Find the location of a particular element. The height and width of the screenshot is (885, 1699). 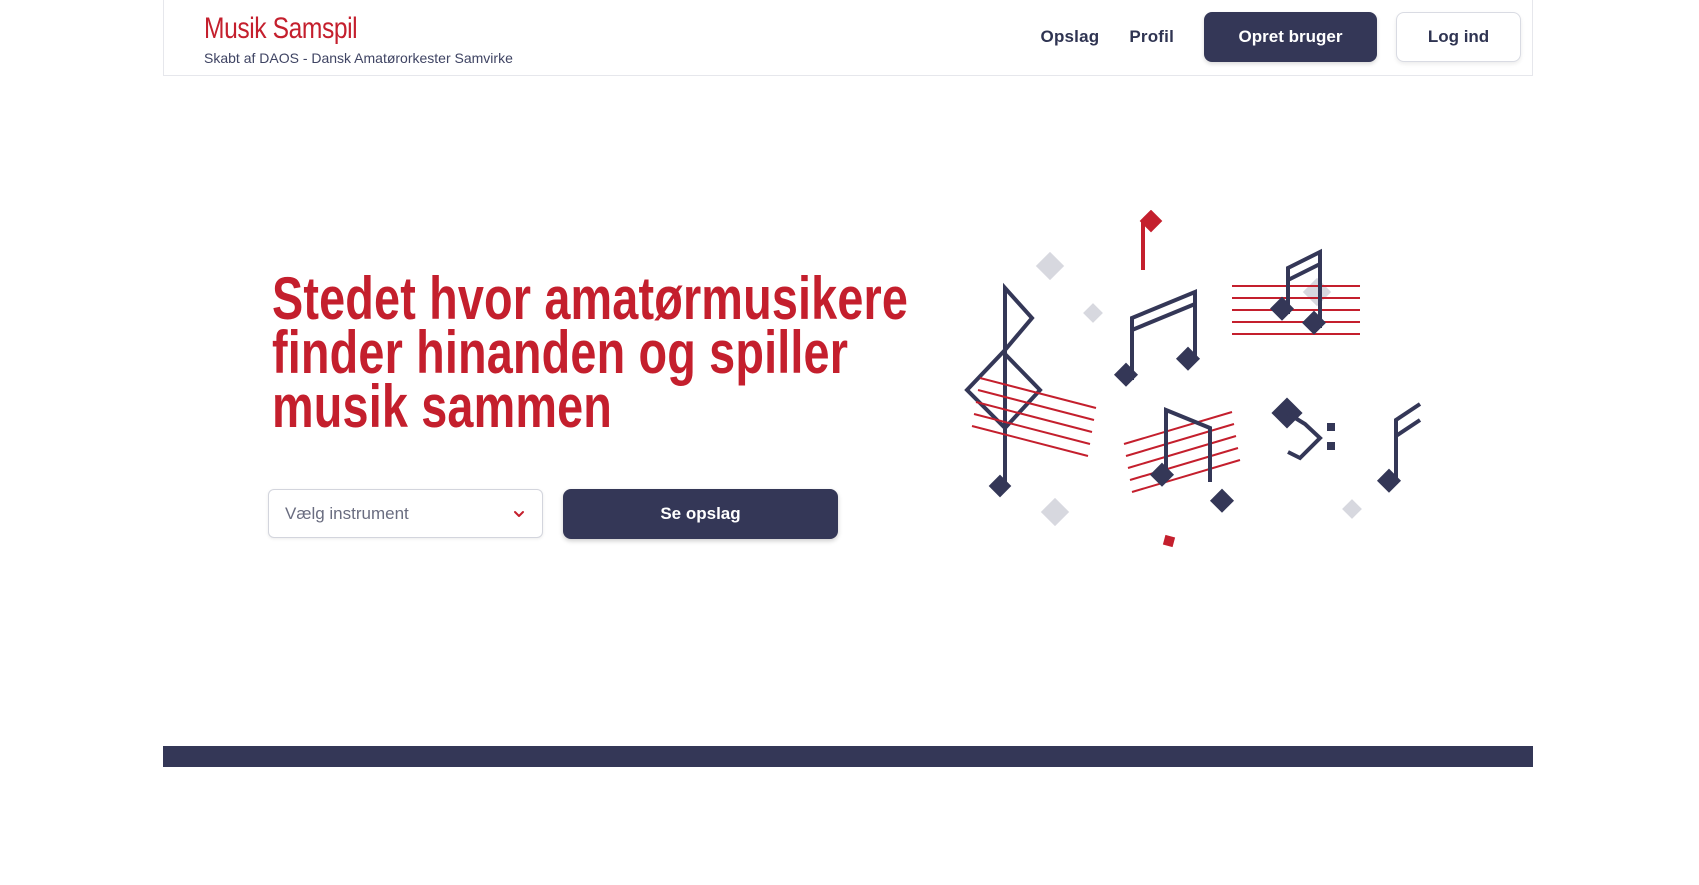

treble-clef is located at coordinates (1003, 386).